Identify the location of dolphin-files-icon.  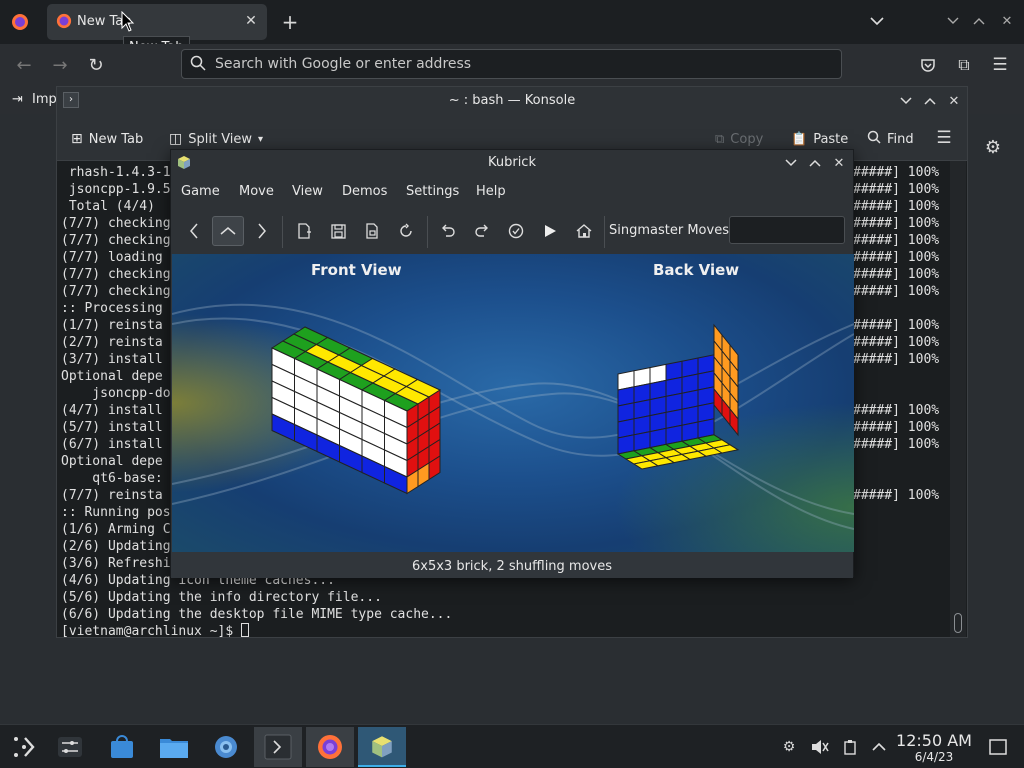
(174, 747).